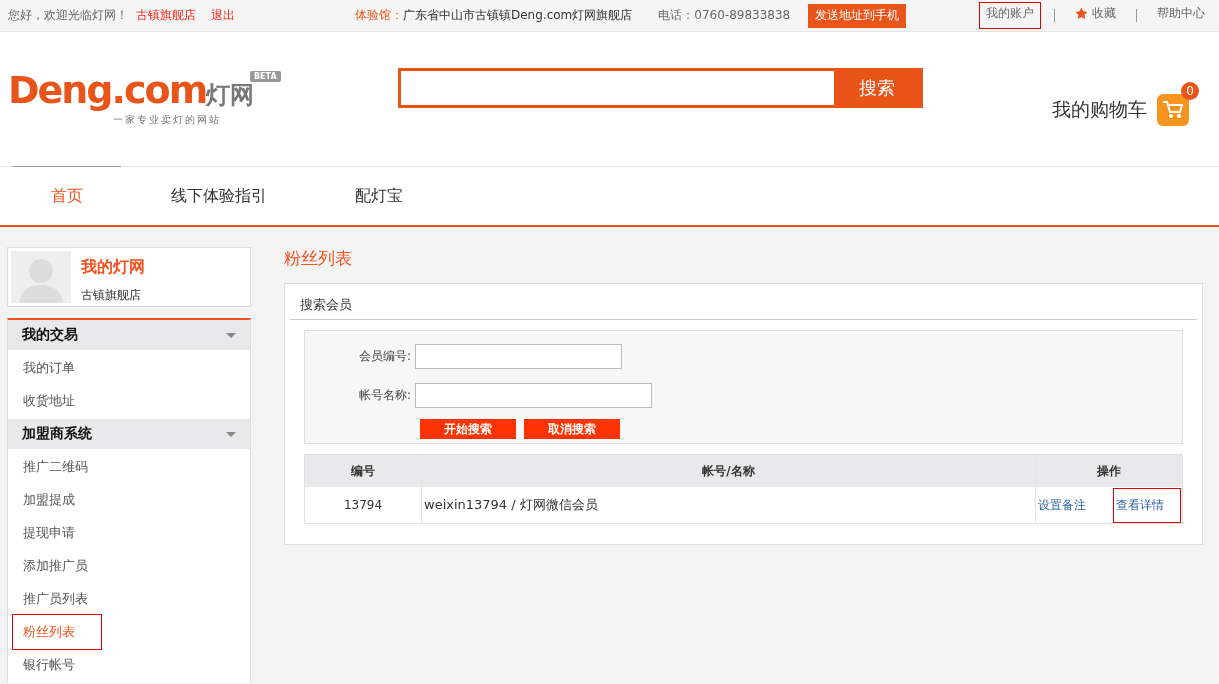  What do you see at coordinates (724, 15) in the screenshot?
I see `phone-text: 电话：0760-89833838` at bounding box center [724, 15].